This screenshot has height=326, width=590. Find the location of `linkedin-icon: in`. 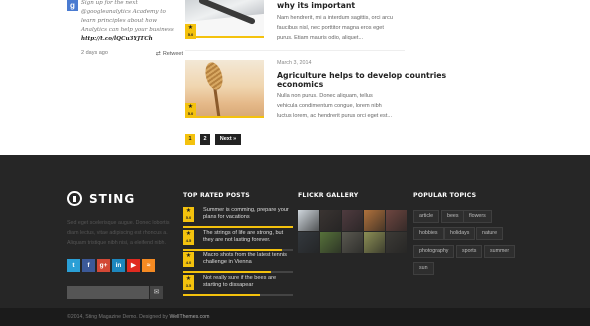

linkedin-icon: in is located at coordinates (118, 265).